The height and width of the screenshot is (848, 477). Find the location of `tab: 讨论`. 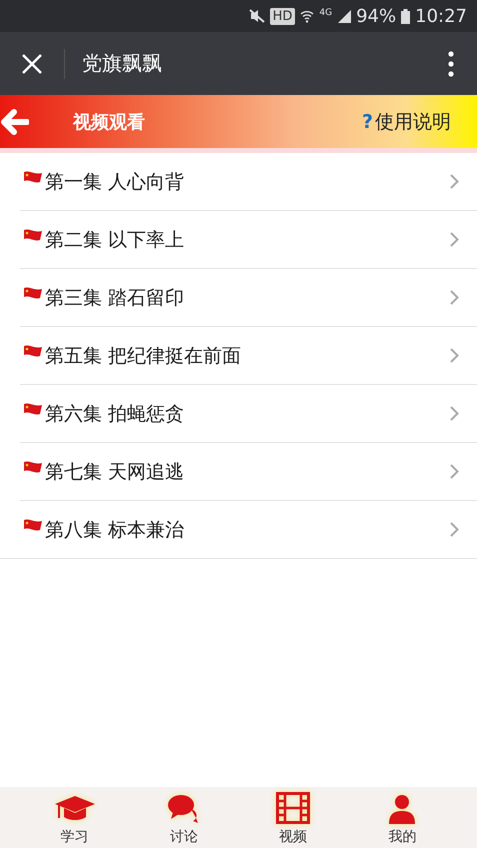

tab: 讨论 is located at coordinates (184, 817).